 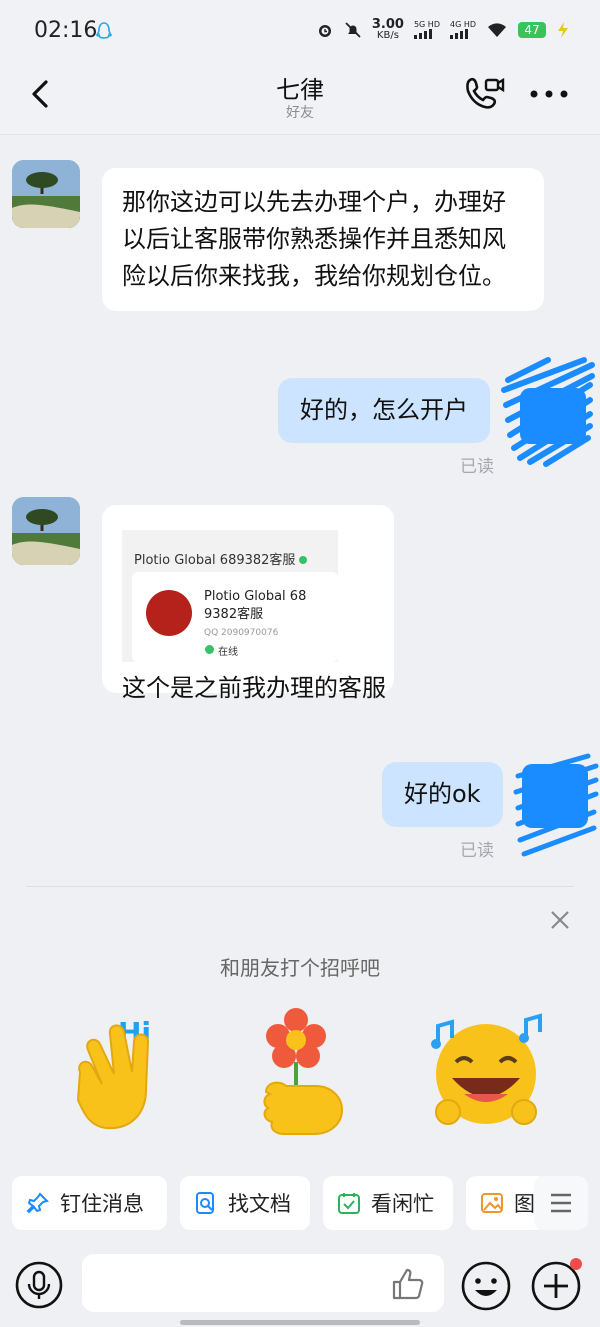 I want to click on waving-hand-hi-emoji: Hi, so click(x=116, y=1074).